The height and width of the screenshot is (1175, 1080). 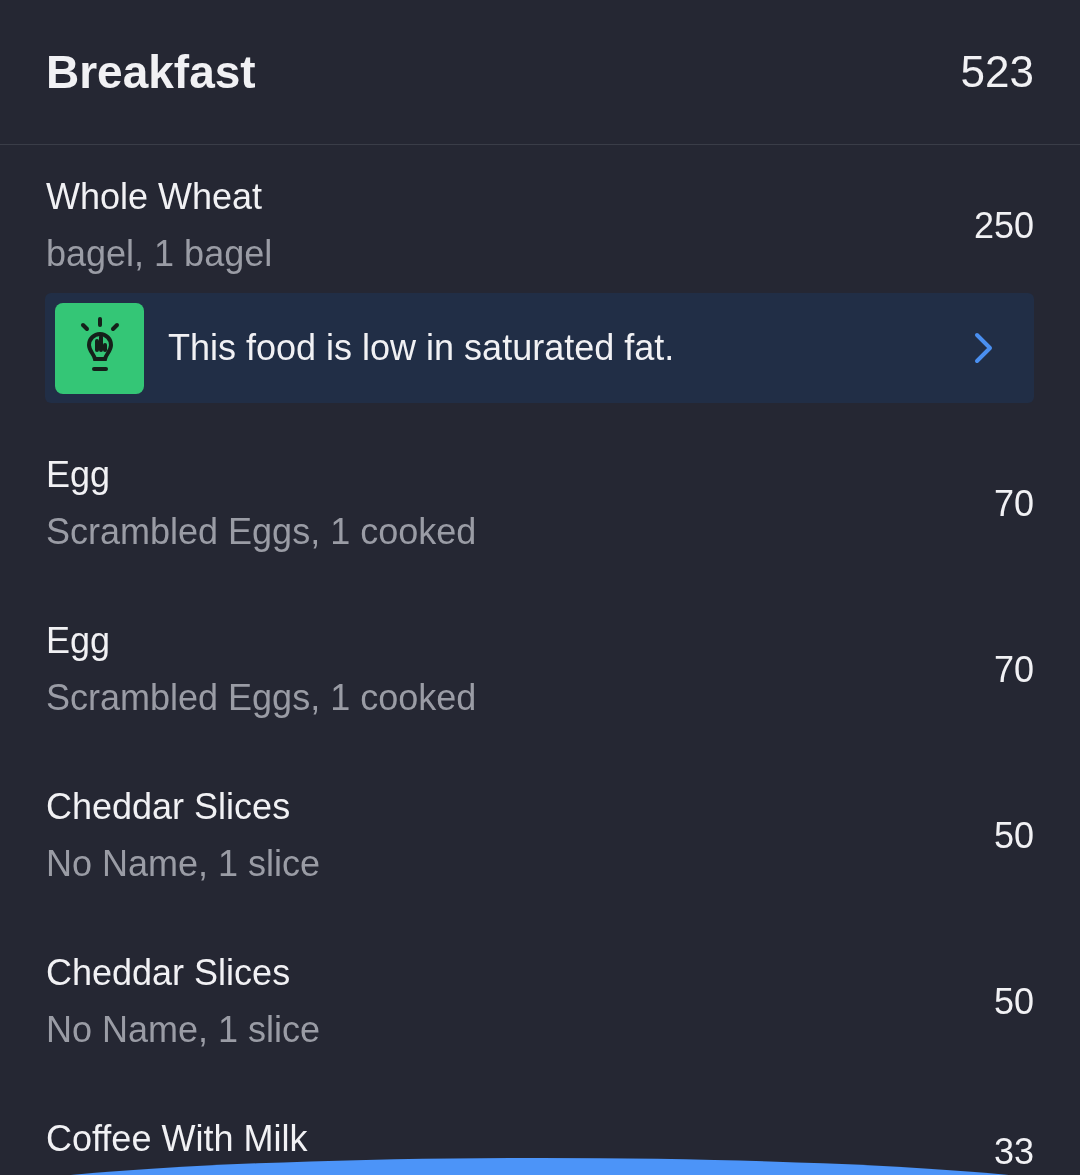 I want to click on meal-title: Breakfast, so click(x=151, y=72).